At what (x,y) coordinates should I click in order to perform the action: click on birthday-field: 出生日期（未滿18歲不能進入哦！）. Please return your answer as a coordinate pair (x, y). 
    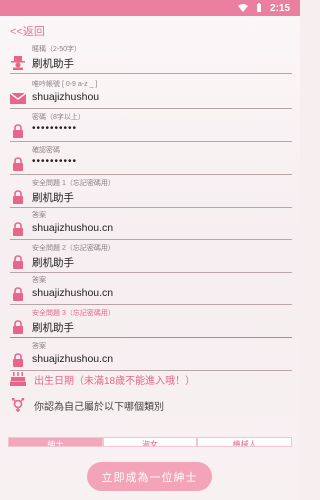
    Looking at the image, I should click on (102, 379).